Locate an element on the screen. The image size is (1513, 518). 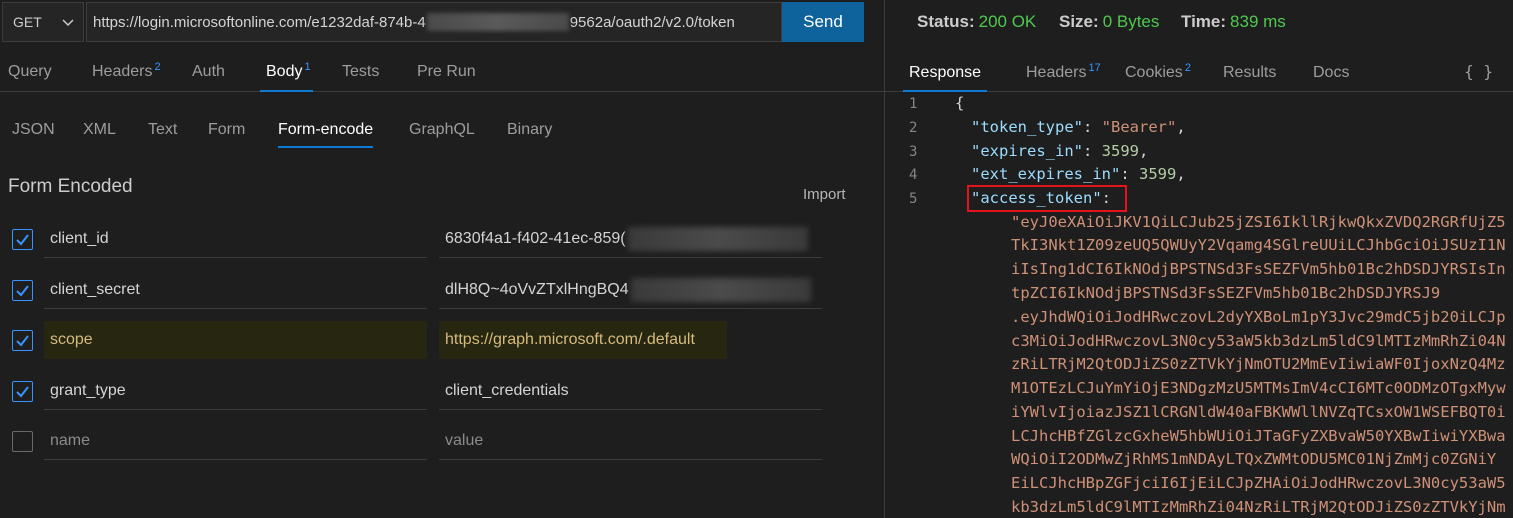
time-value: 839 ms is located at coordinates (1258, 21).